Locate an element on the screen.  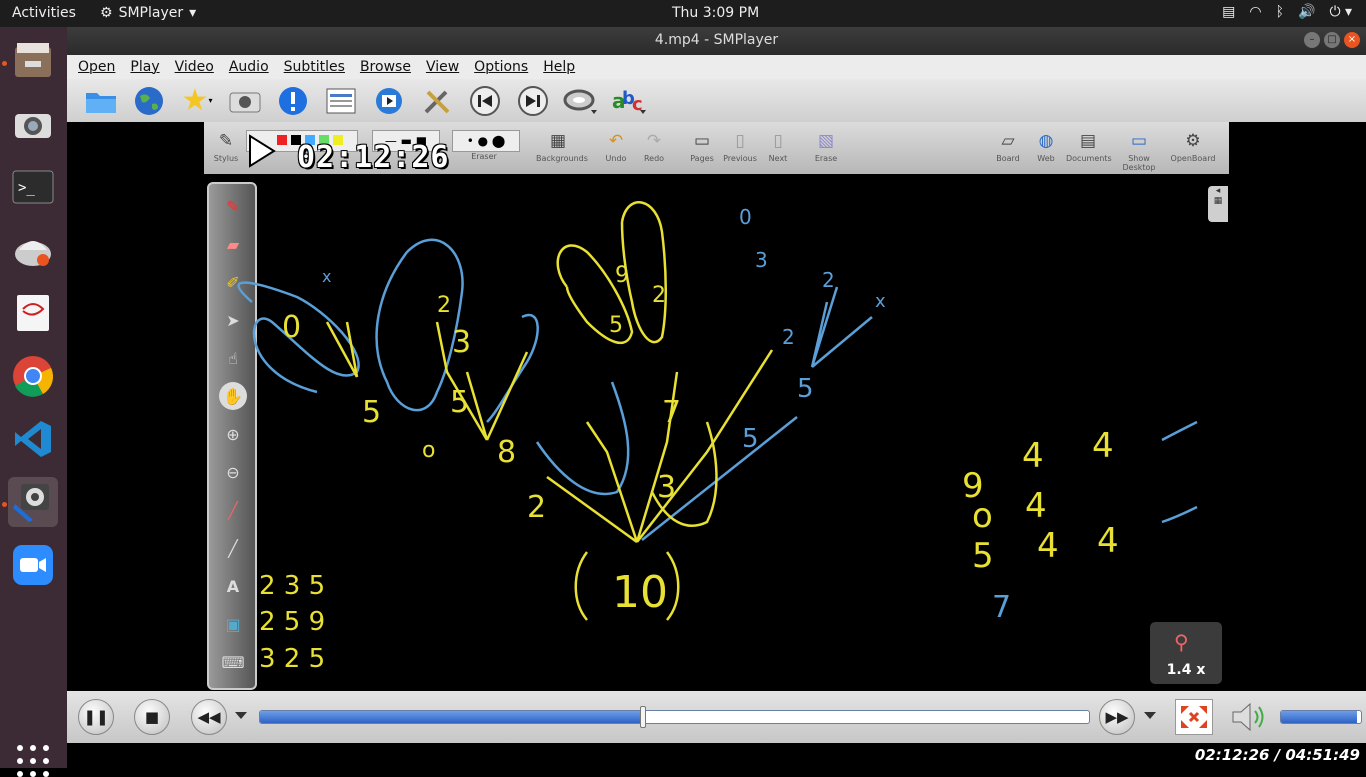
folder-icon is located at coordinates (101, 101).